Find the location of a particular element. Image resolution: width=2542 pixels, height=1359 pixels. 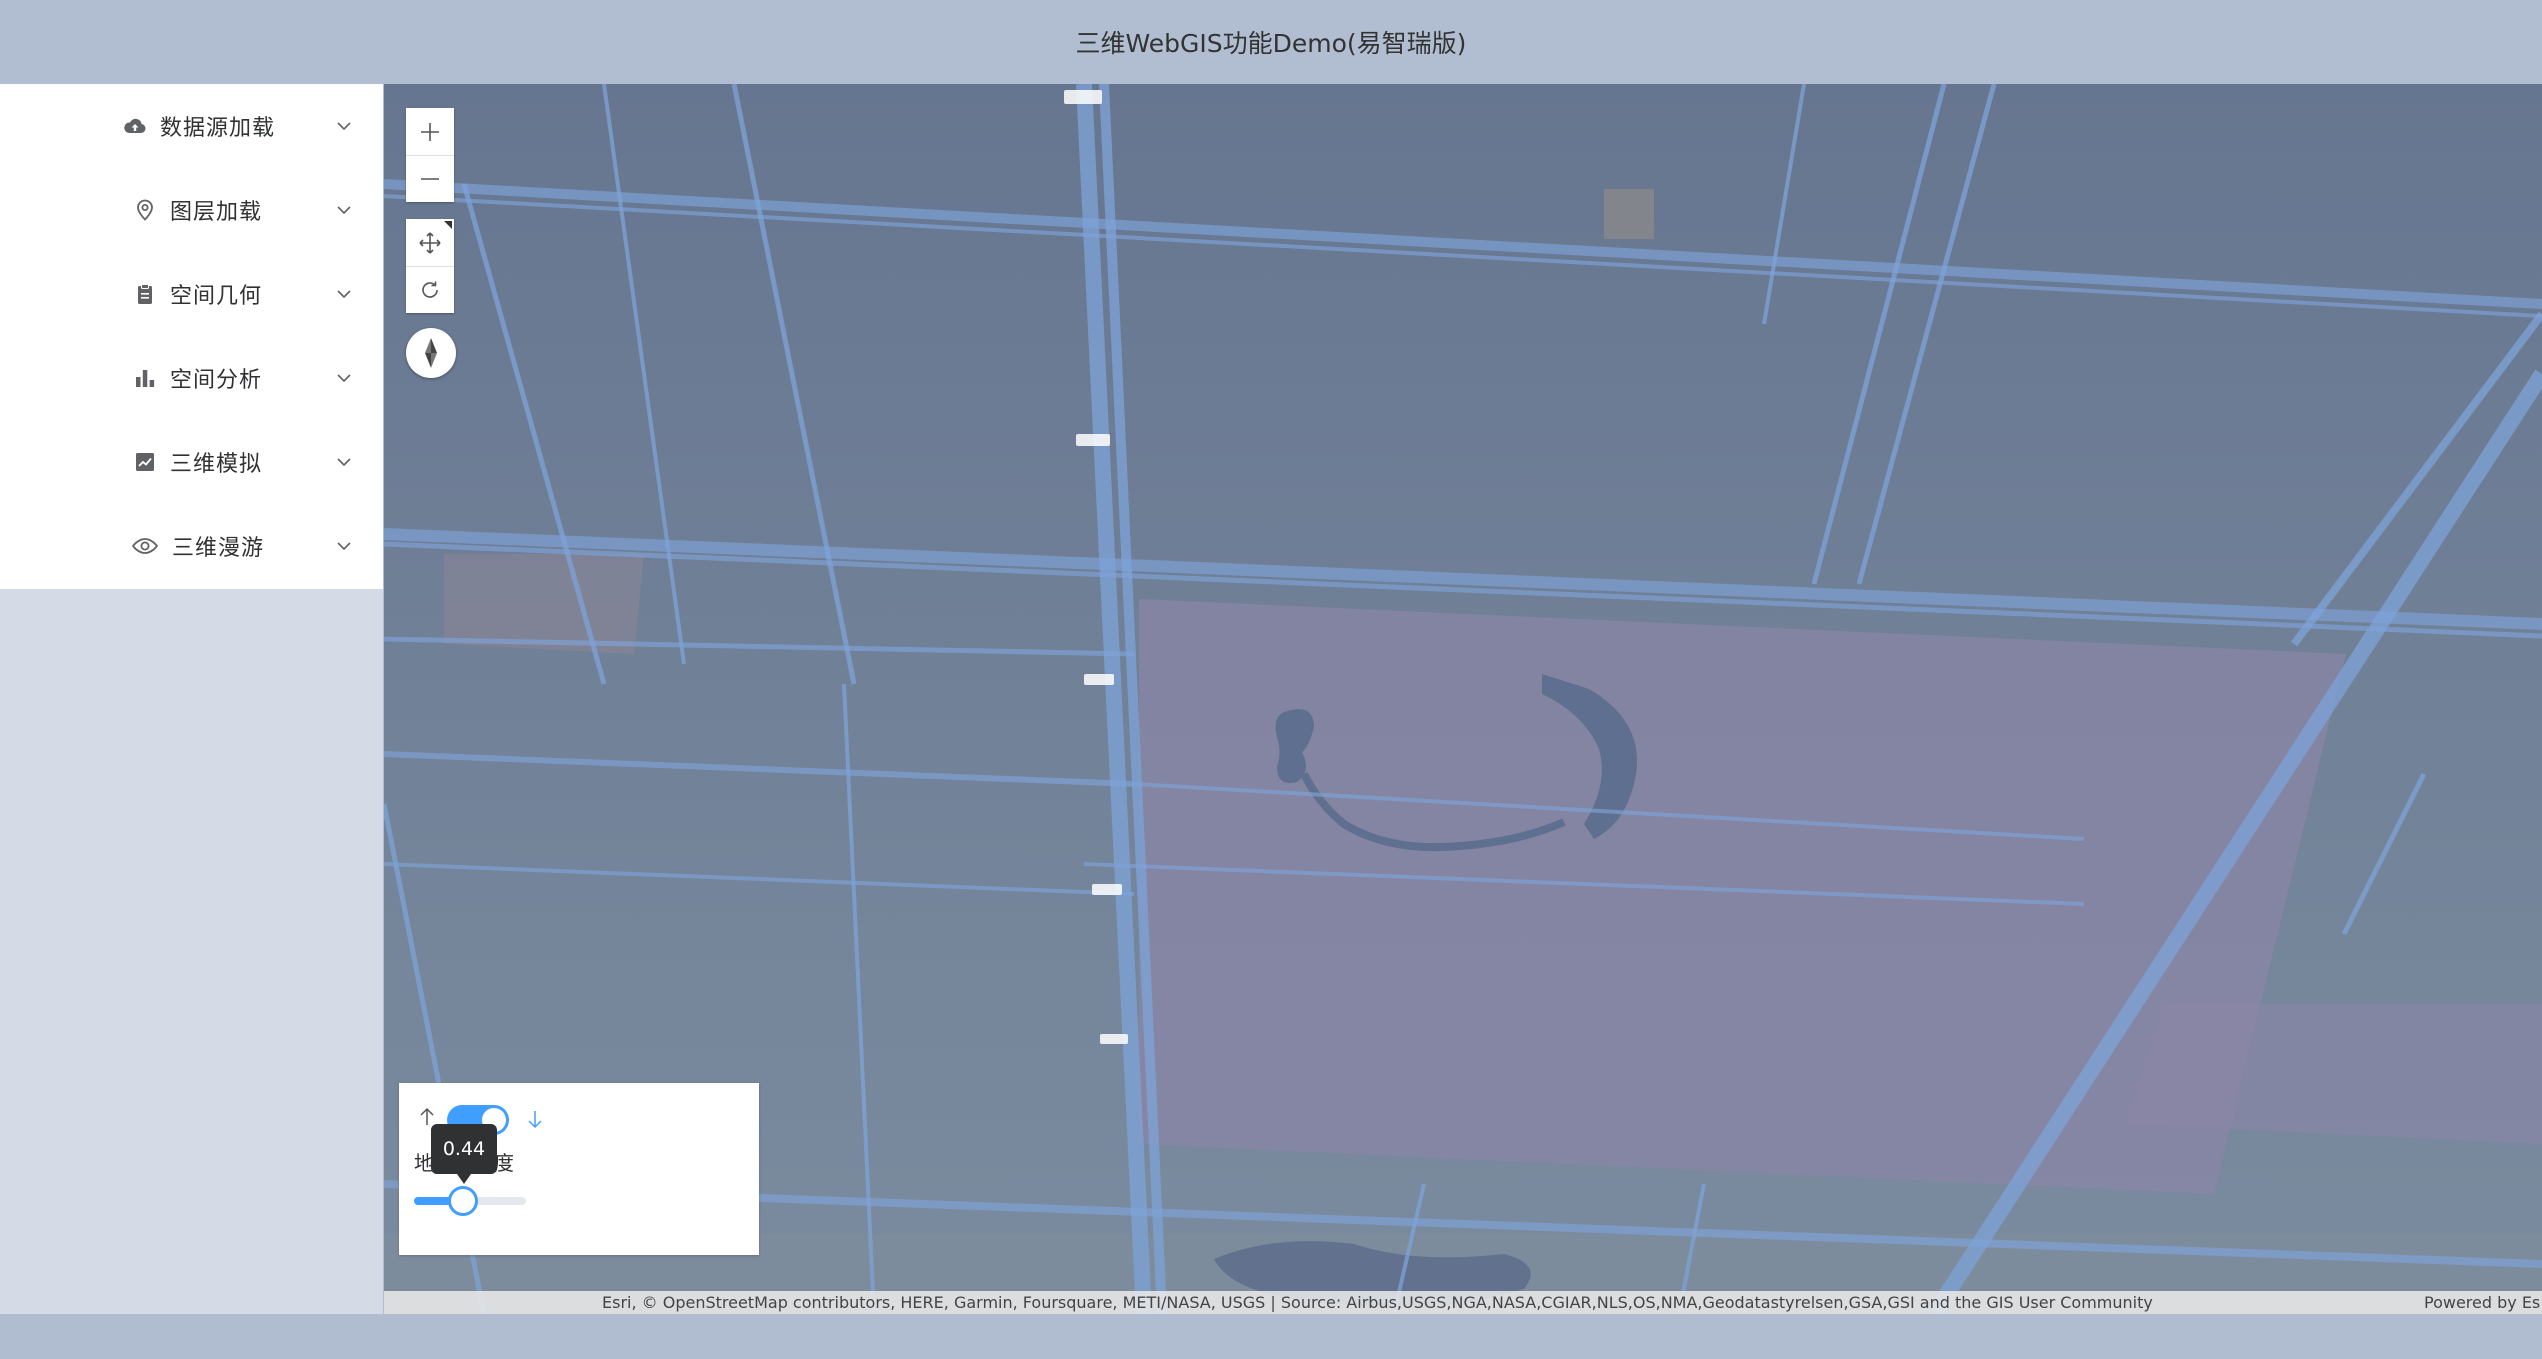

line-chart-icon is located at coordinates (145, 462).